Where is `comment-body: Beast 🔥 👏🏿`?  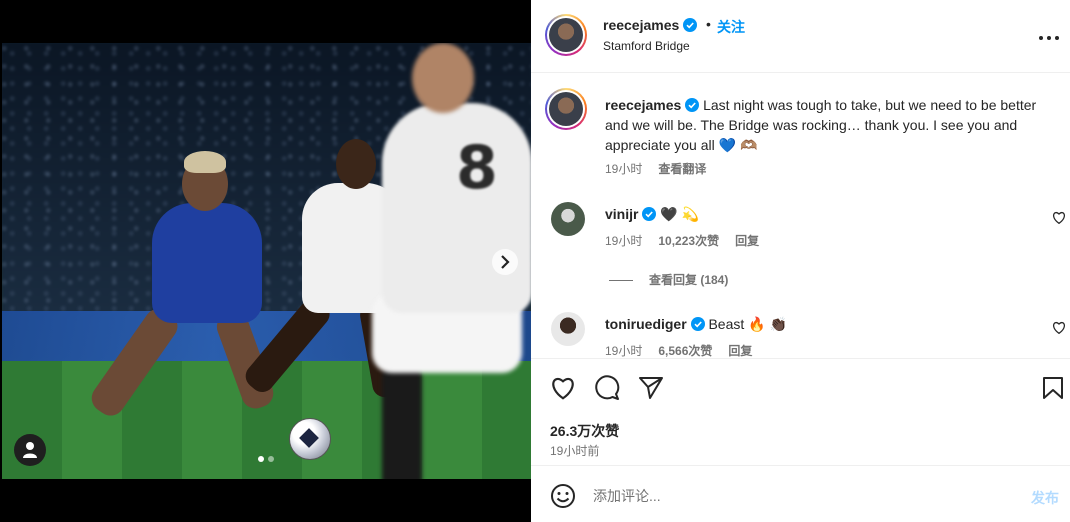 comment-body: Beast 🔥 👏🏿 is located at coordinates (747, 324).